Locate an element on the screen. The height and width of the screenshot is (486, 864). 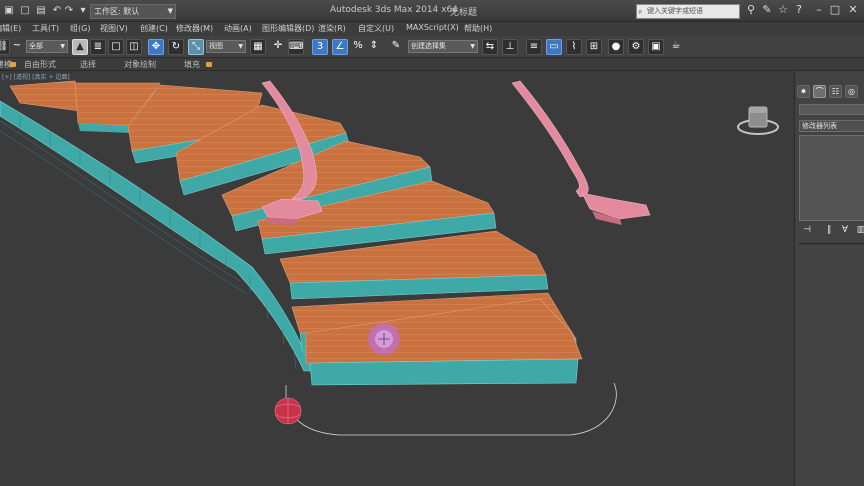
floor-spline is located at coordinates (451, 409).